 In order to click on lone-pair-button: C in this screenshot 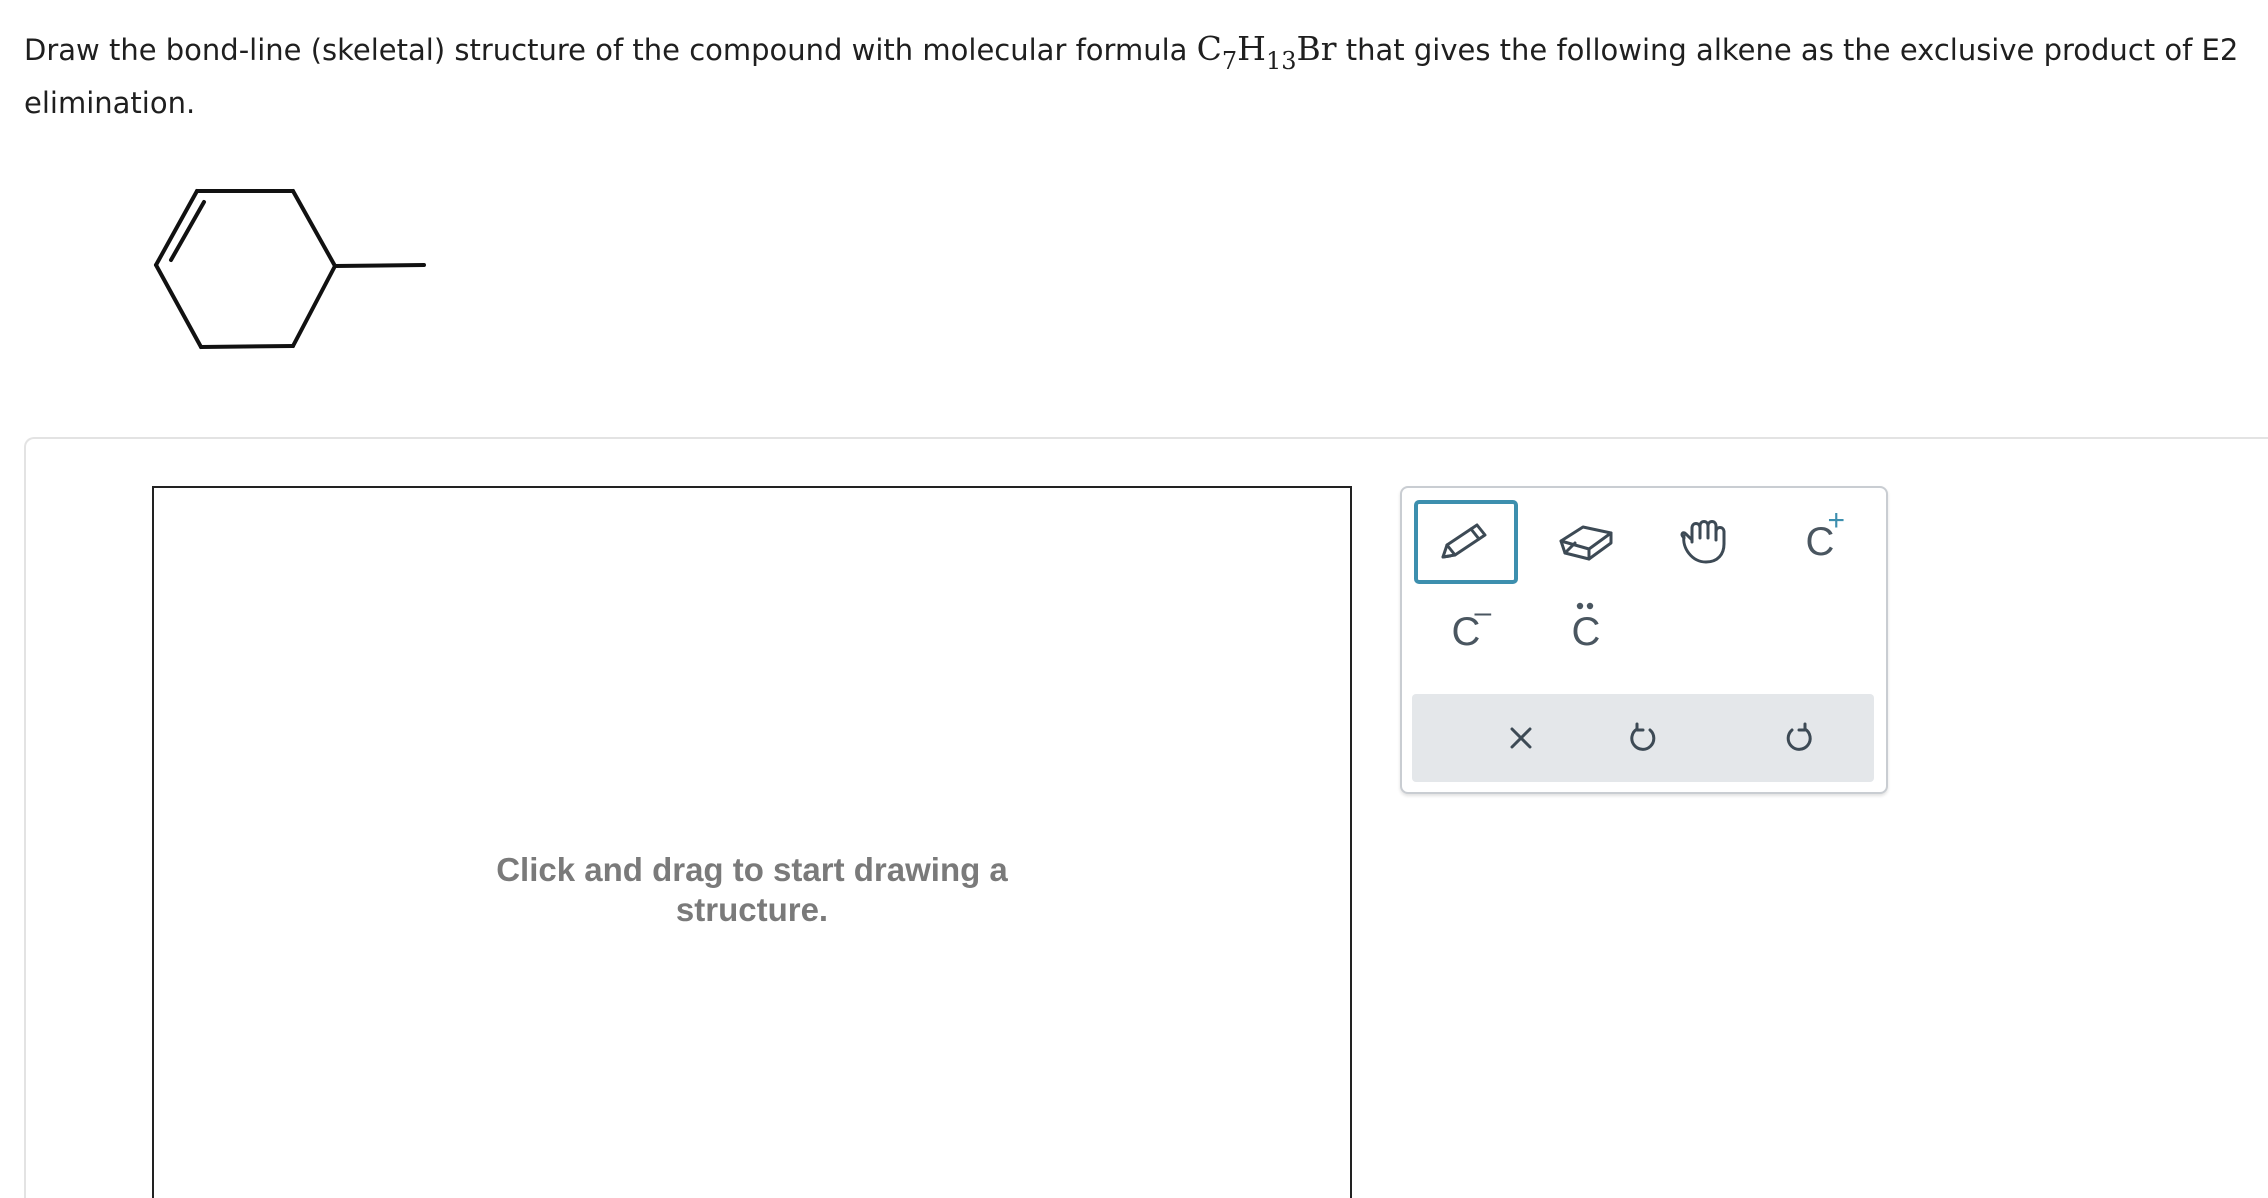, I will do `click(1586, 632)`.